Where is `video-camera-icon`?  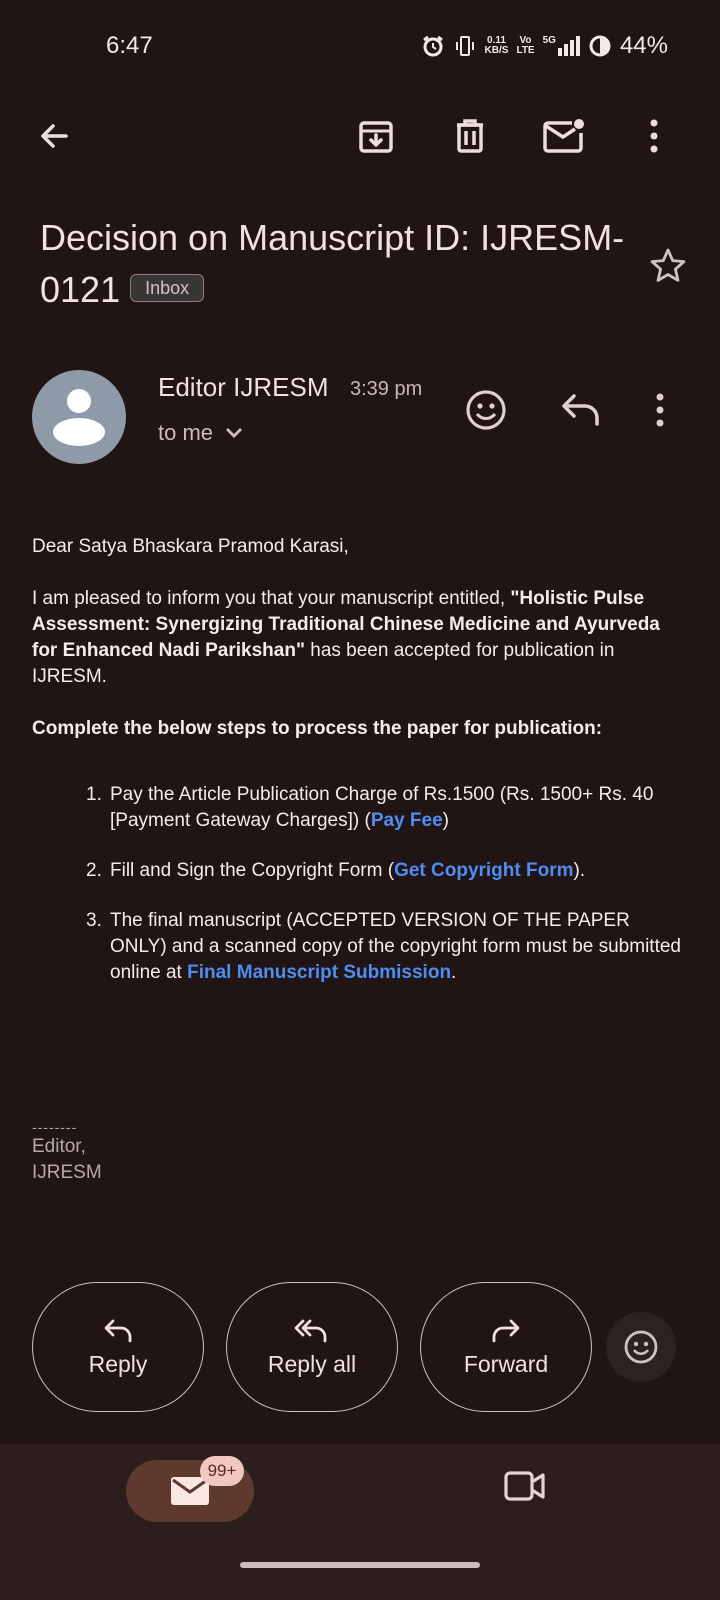
video-camera-icon is located at coordinates (524, 1486).